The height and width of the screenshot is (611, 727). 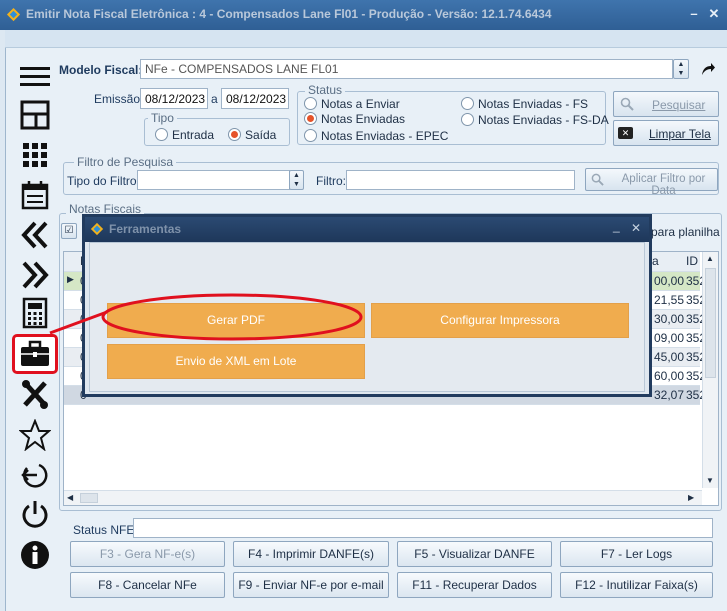 I want to click on status-option-label: Notas Enviadas - FS-DA, so click(x=543, y=120).